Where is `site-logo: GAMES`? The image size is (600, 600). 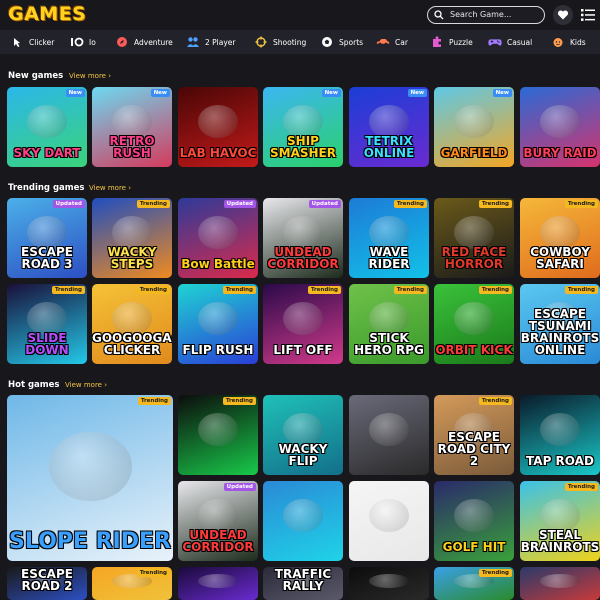
site-logo: GAMES is located at coordinates (47, 14).